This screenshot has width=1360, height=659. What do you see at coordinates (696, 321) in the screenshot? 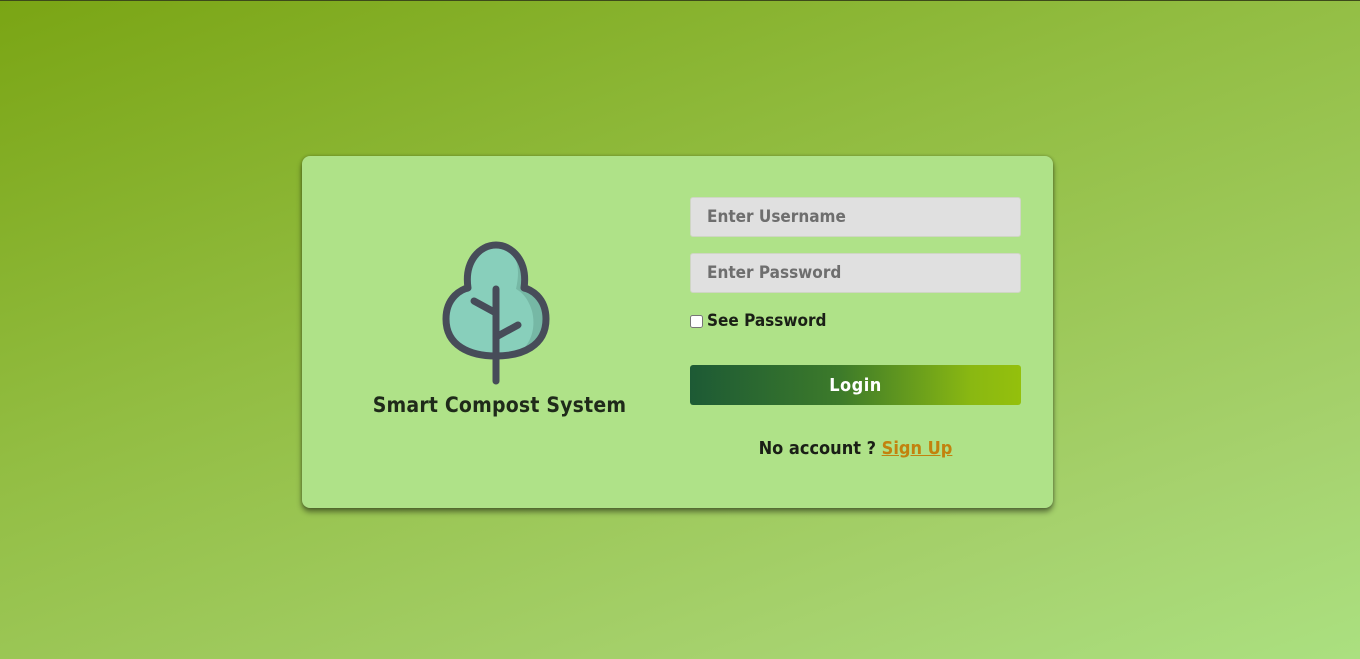
I see `see-password-checkbox` at bounding box center [696, 321].